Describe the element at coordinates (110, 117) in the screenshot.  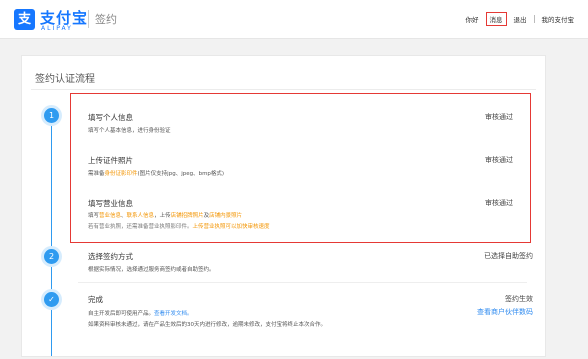
I see `step-1a-title: 填写个人信息` at that location.